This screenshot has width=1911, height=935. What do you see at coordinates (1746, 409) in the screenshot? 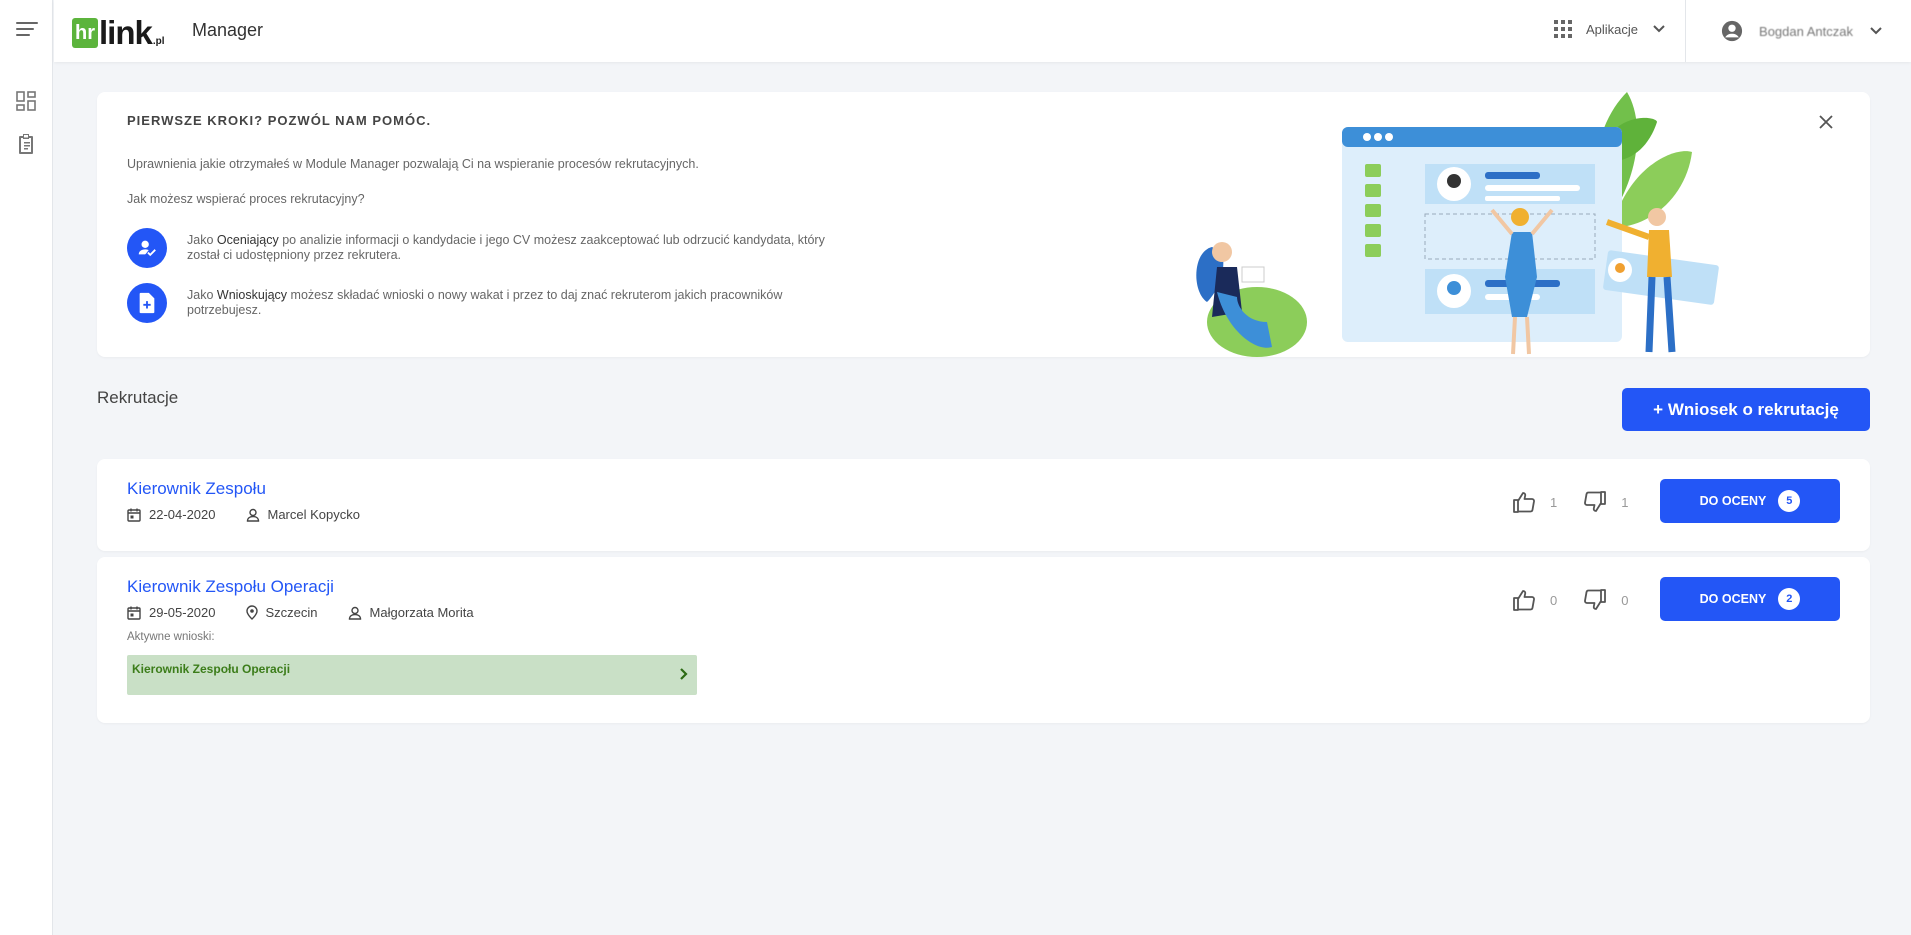
I see `new-recruitment-request-button: + Wniosek o rekrutację` at bounding box center [1746, 409].